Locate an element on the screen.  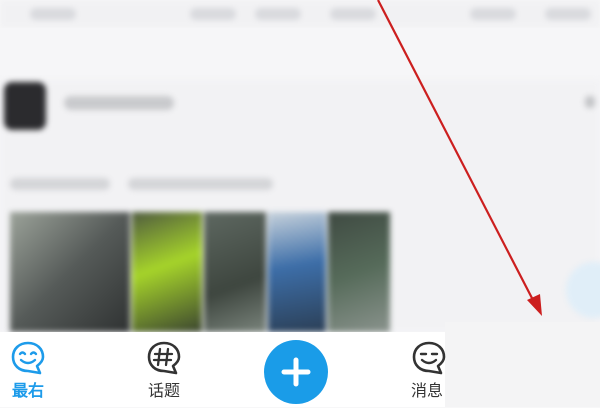
nav-item-topic: 话题 is located at coordinates (164, 369).